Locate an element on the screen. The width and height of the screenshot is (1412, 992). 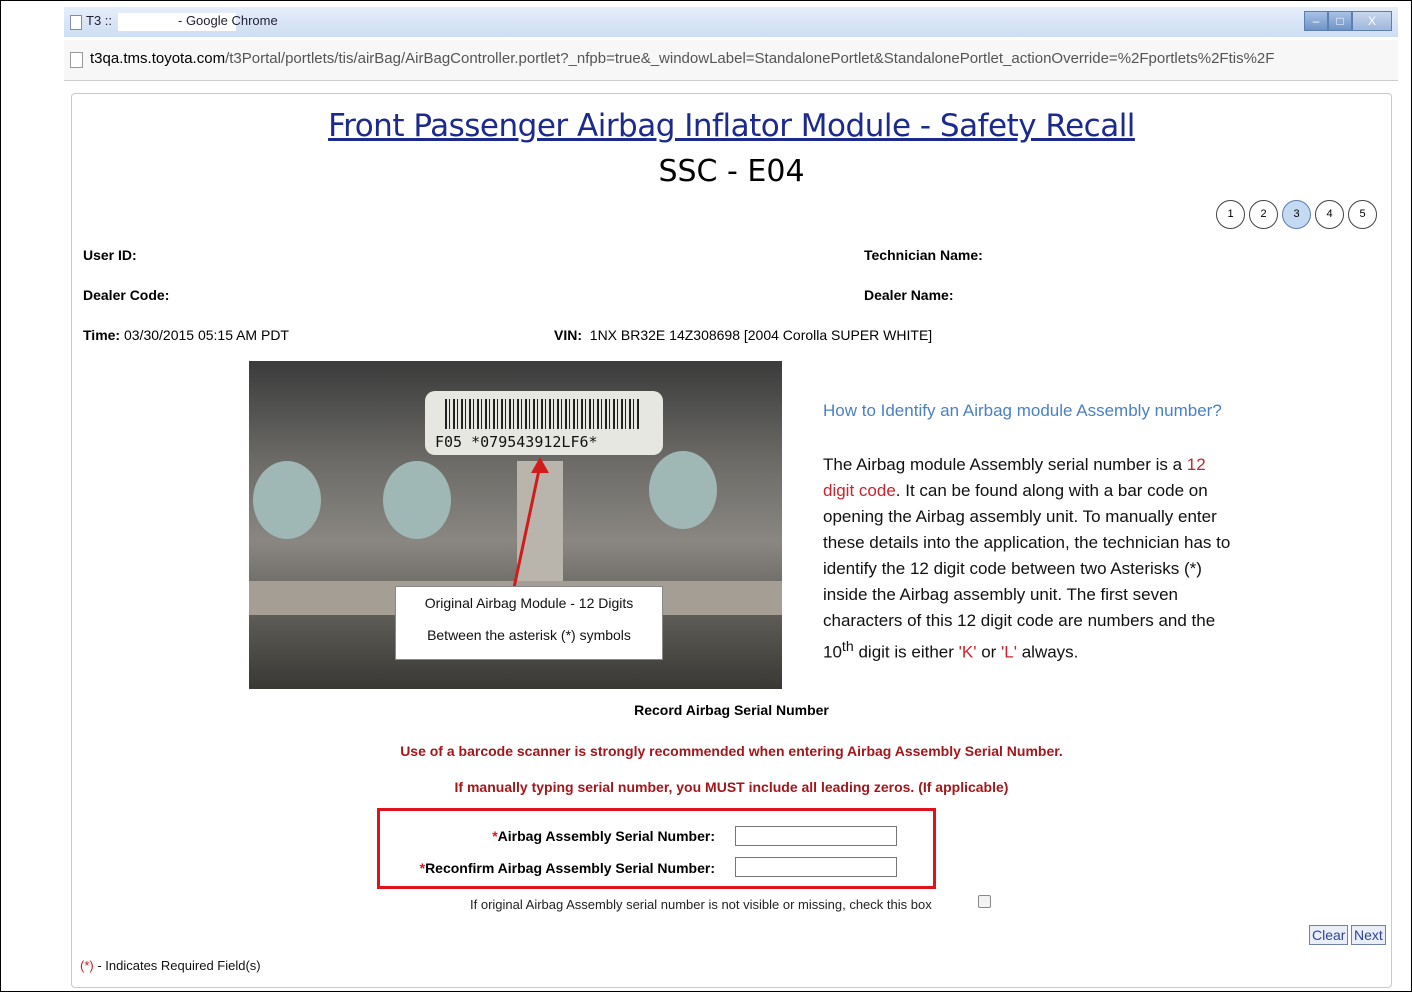
barcode-text: F05 *079543912LF6* is located at coordinates (516, 442).